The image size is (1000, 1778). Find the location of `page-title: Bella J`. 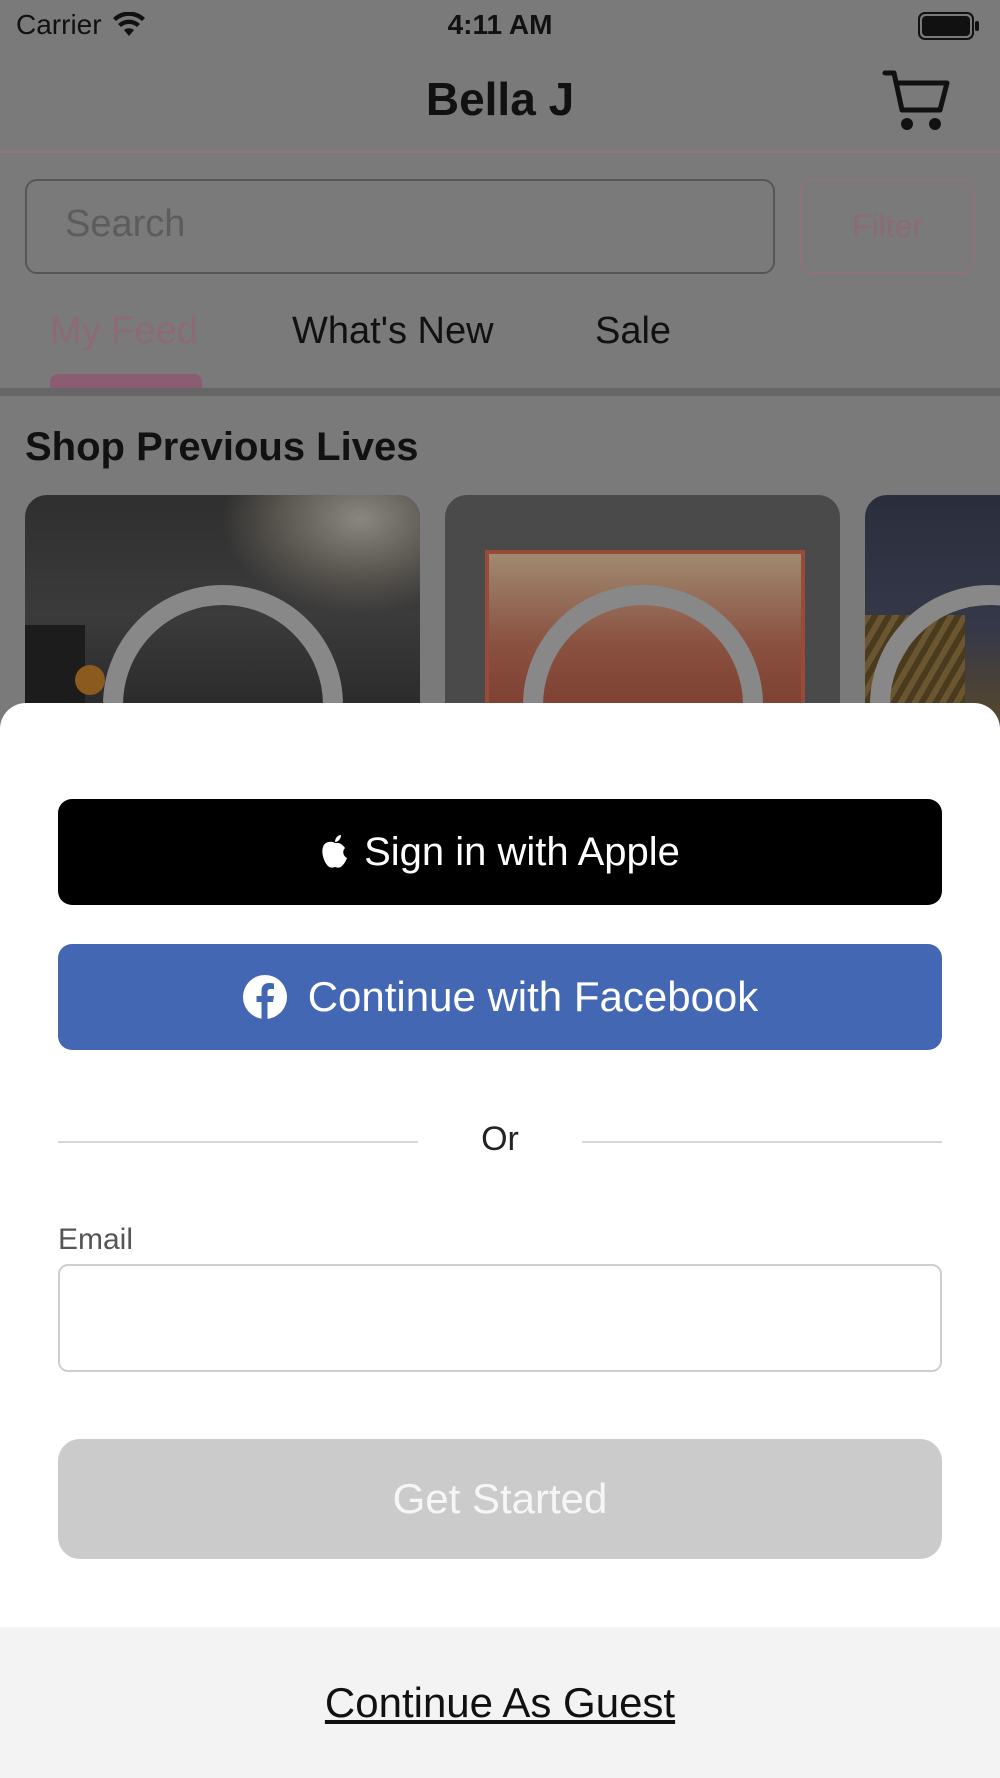

page-title: Bella J is located at coordinates (500, 99).